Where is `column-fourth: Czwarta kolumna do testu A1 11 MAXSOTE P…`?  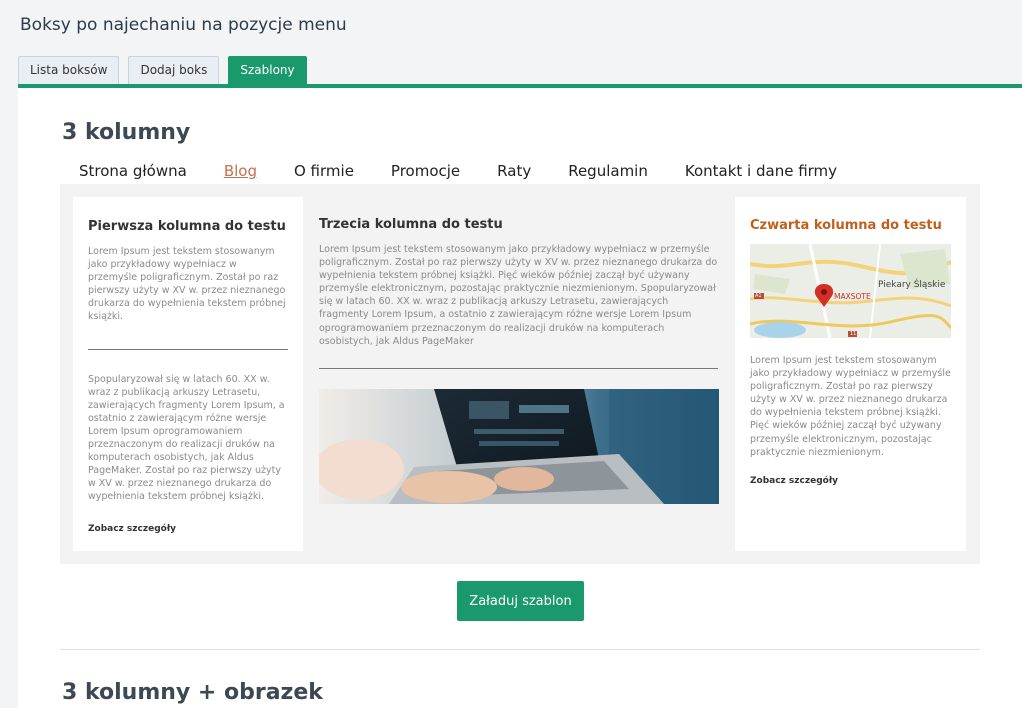
column-fourth: Czwarta kolumna do testu A1 11 MAXSOTE P… is located at coordinates (850, 374).